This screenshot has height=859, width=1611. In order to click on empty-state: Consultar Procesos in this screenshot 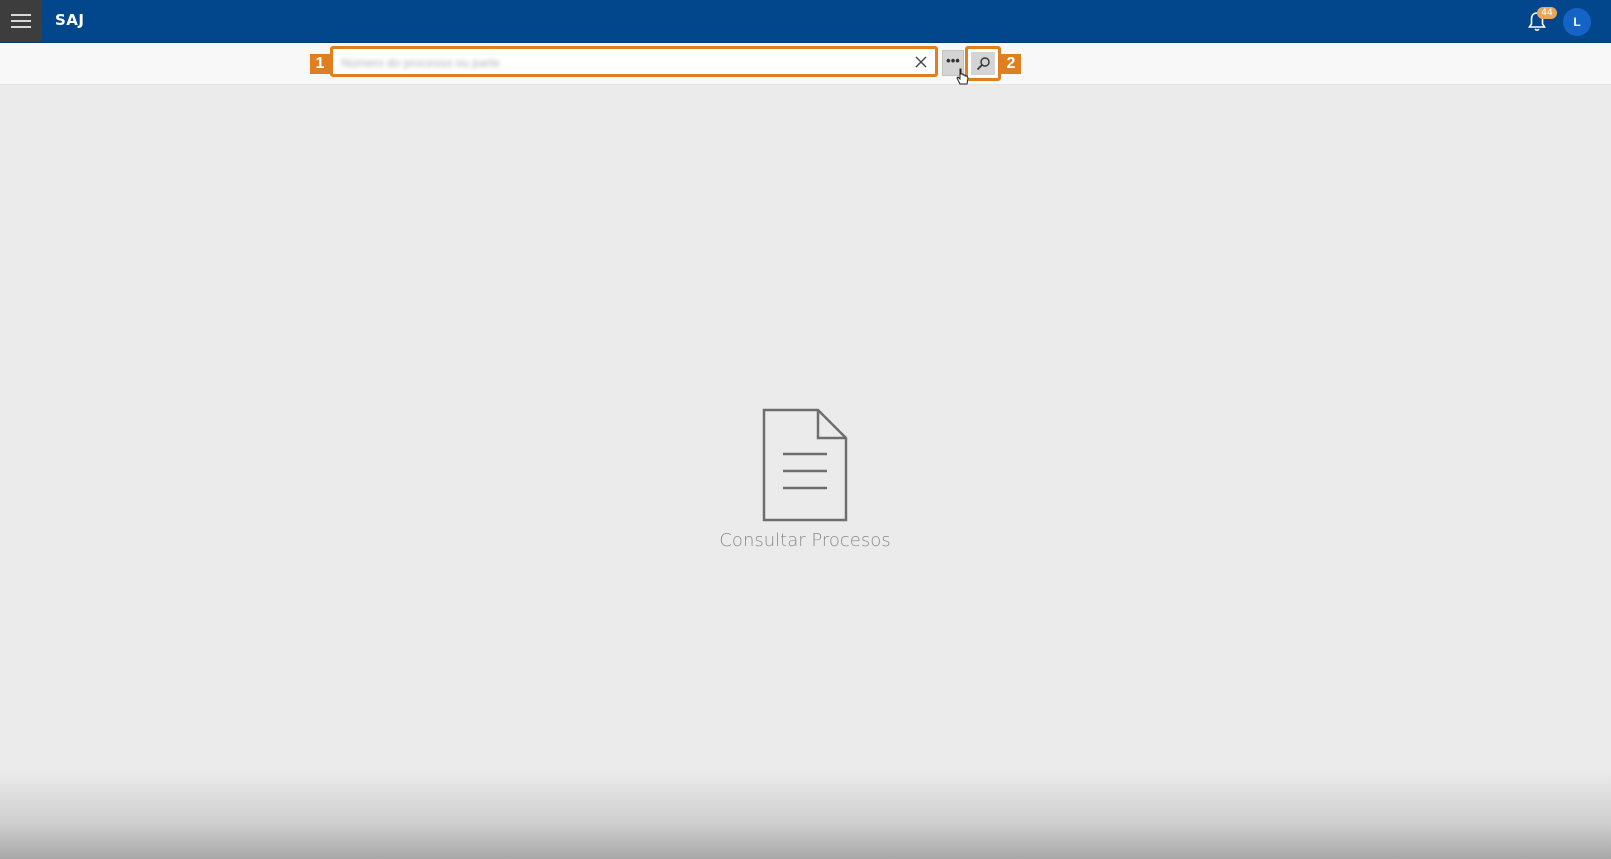, I will do `click(805, 479)`.